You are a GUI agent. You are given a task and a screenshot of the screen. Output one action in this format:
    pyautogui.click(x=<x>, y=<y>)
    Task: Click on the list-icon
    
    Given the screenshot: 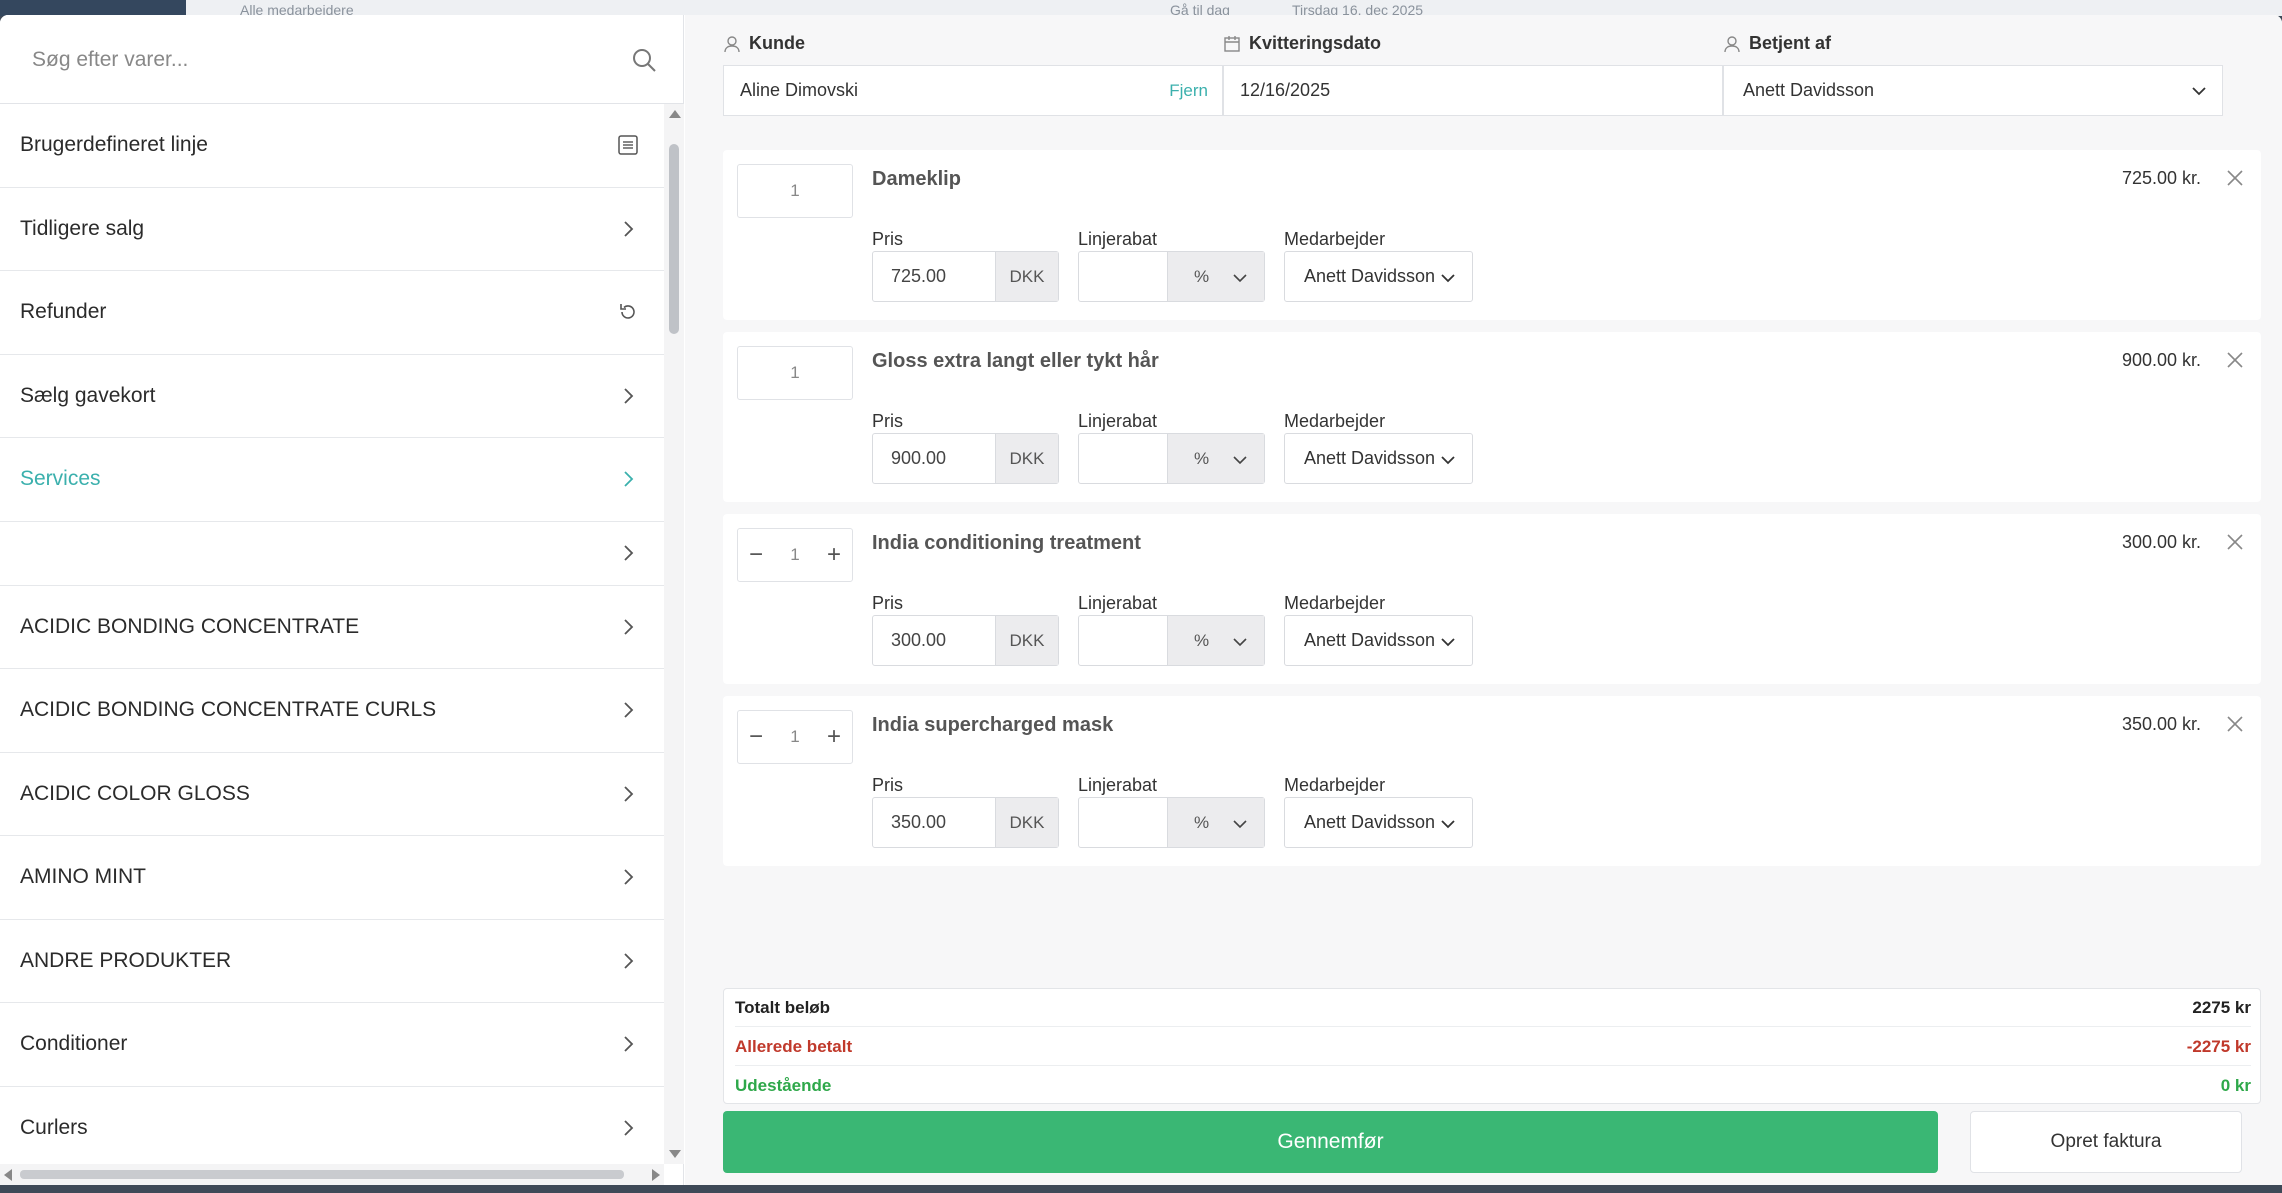 What is the action you would take?
    pyautogui.click(x=628, y=145)
    